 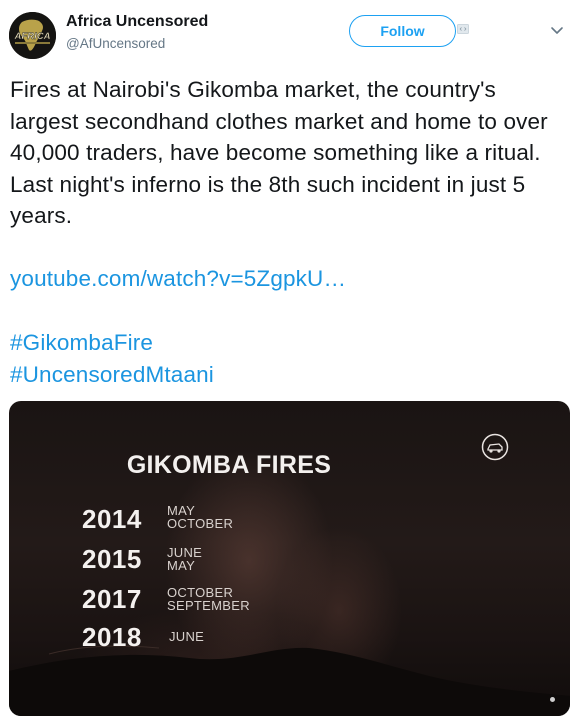 I want to click on chevron-down-icon, so click(x=557, y=30).